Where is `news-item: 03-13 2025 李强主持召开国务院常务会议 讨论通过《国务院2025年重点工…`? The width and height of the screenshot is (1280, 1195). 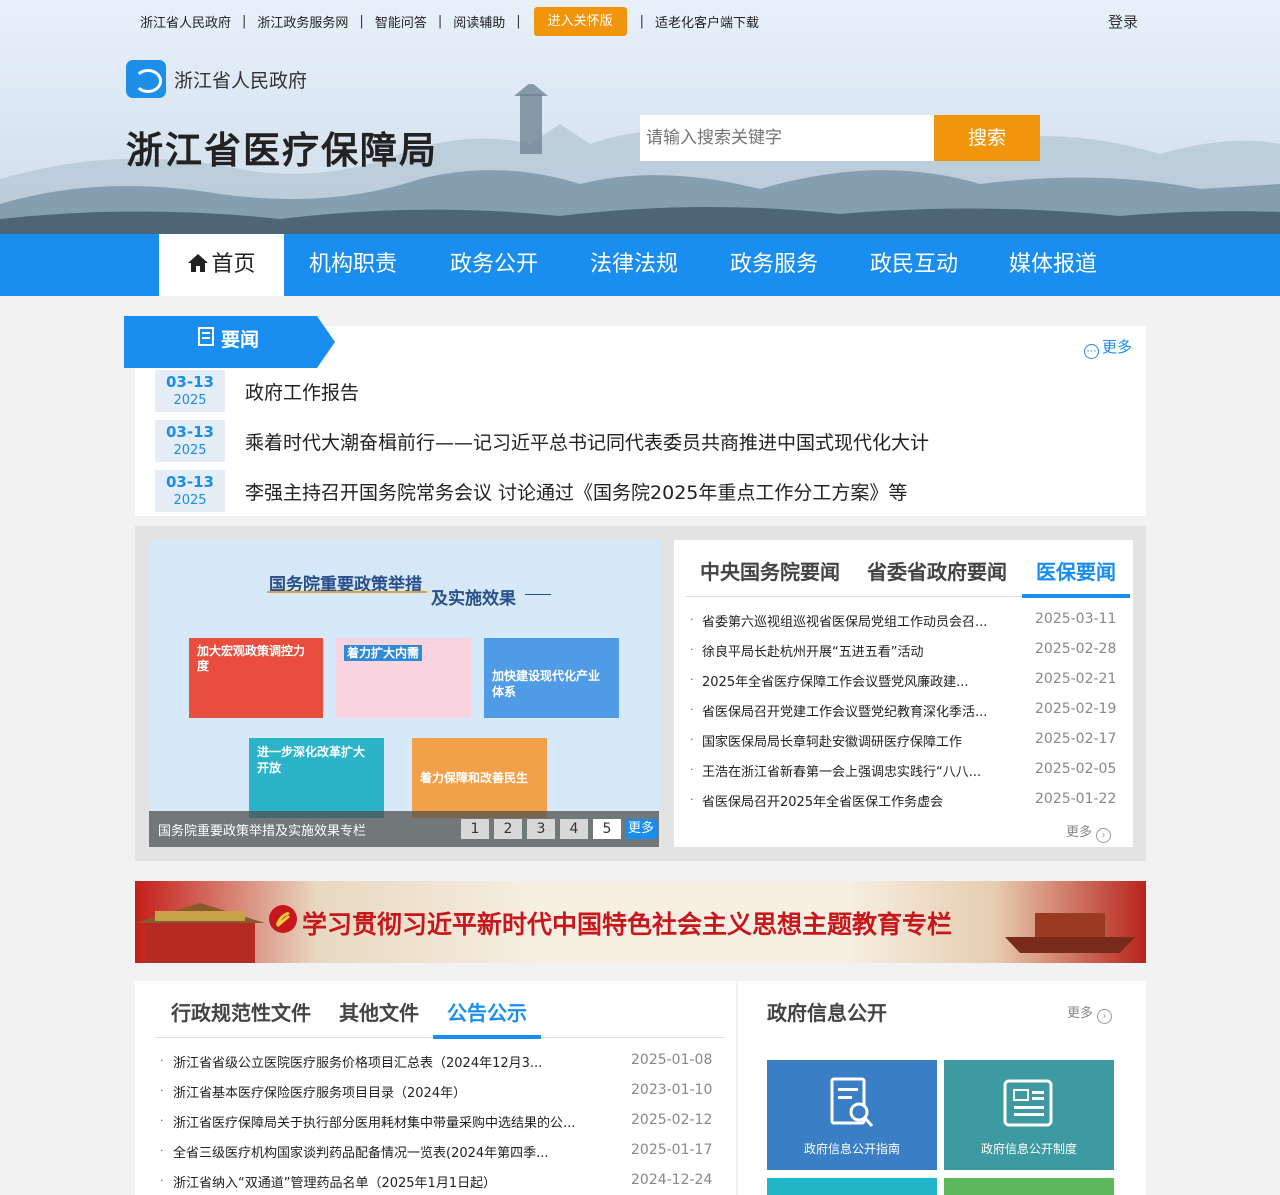 news-item: 03-13 2025 李强主持召开国务院常务会议 讨论通过《国务院2025年重点工… is located at coordinates (645, 491).